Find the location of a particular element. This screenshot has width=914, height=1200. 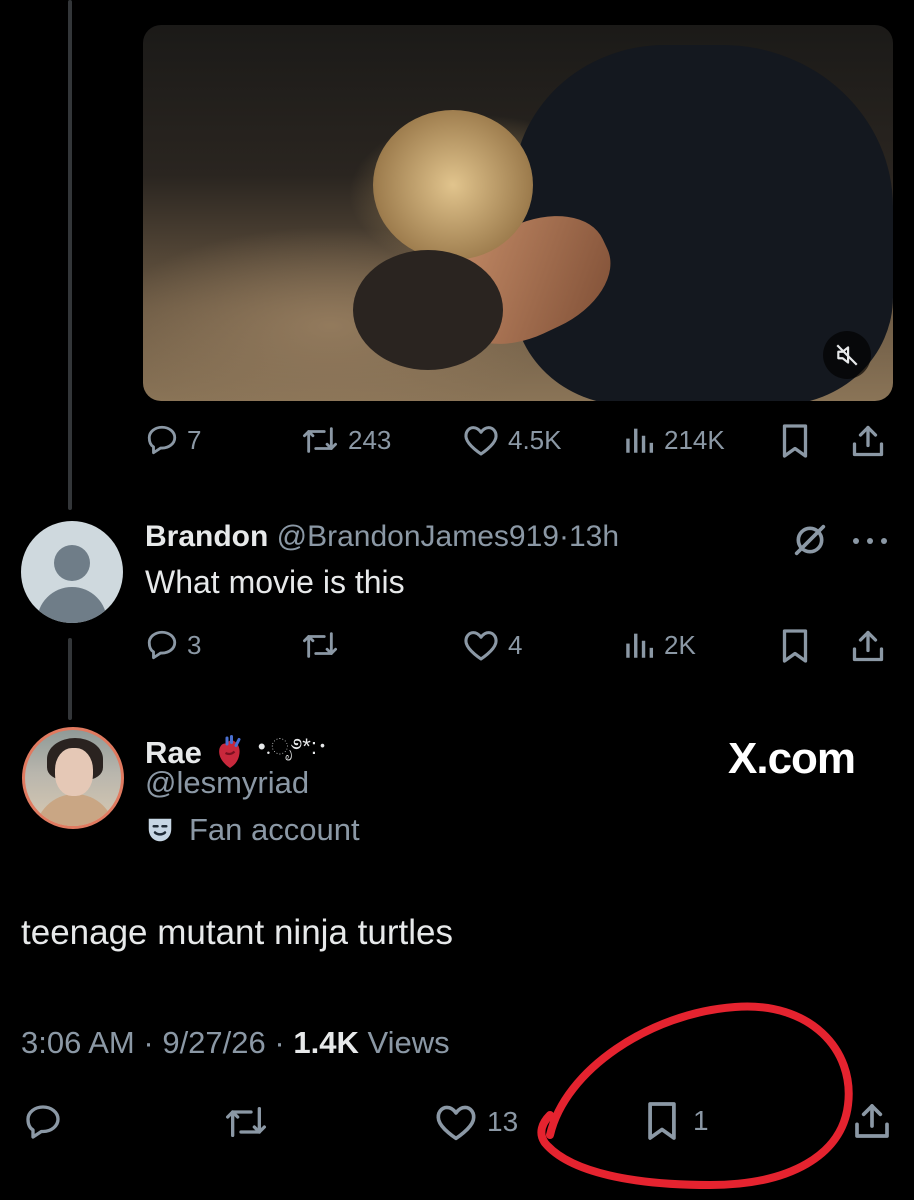

tweet3-reply-action is located at coordinates (43, 1122).